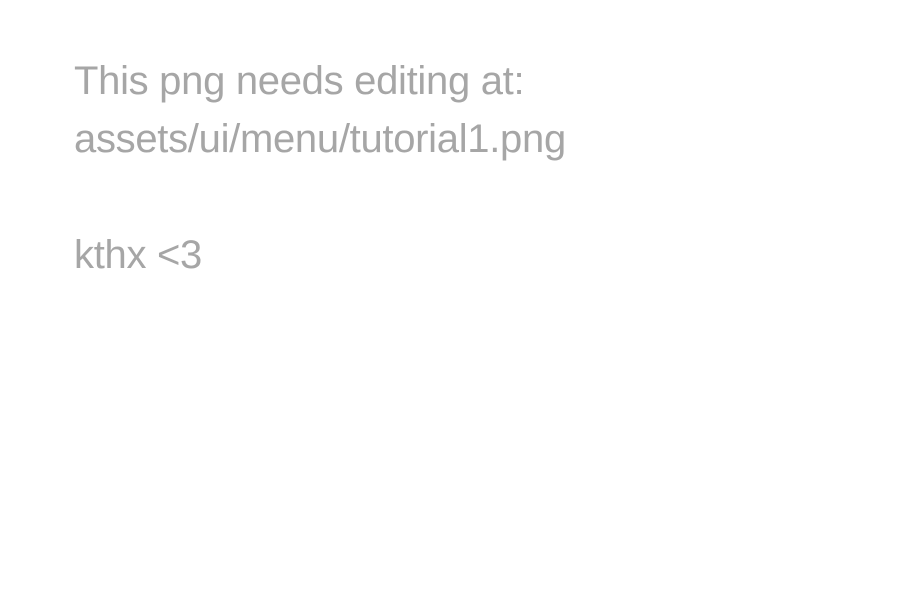 Image resolution: width=900 pixels, height=600 pixels. What do you see at coordinates (299, 81) in the screenshot?
I see `message-line-1: This png needs editing at:` at bounding box center [299, 81].